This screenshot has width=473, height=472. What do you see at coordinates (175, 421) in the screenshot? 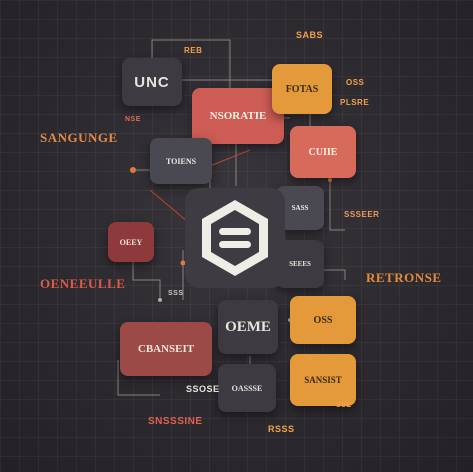
I see `label-bottom-center: SNSSSINE` at bounding box center [175, 421].